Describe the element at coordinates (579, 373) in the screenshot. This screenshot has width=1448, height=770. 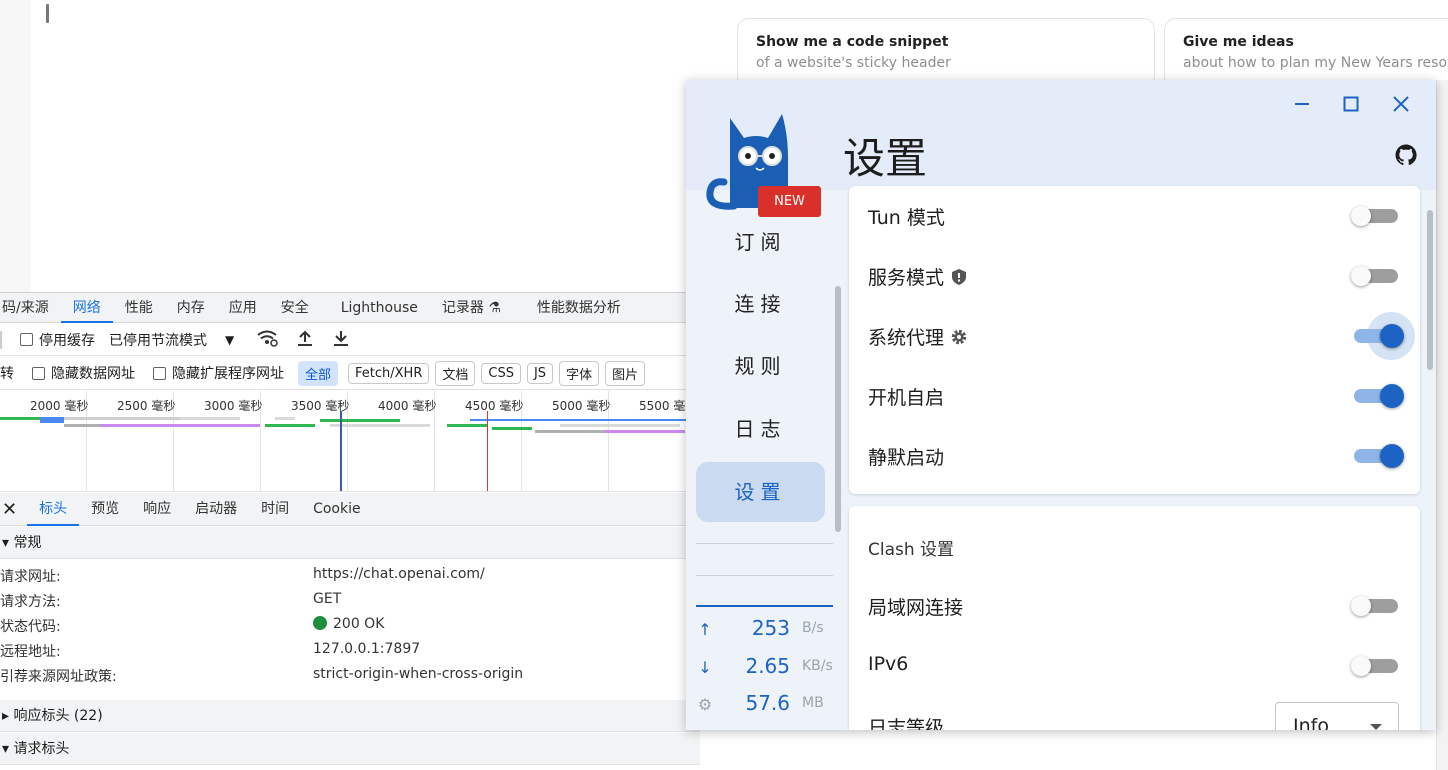
I see `filter-font: 字体` at that location.